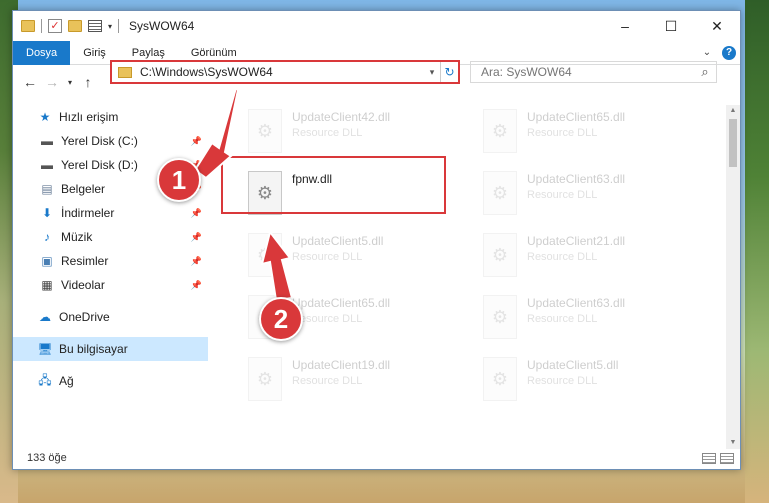  Describe the element at coordinates (179, 180) in the screenshot. I see `step-1-badge: 1` at that location.